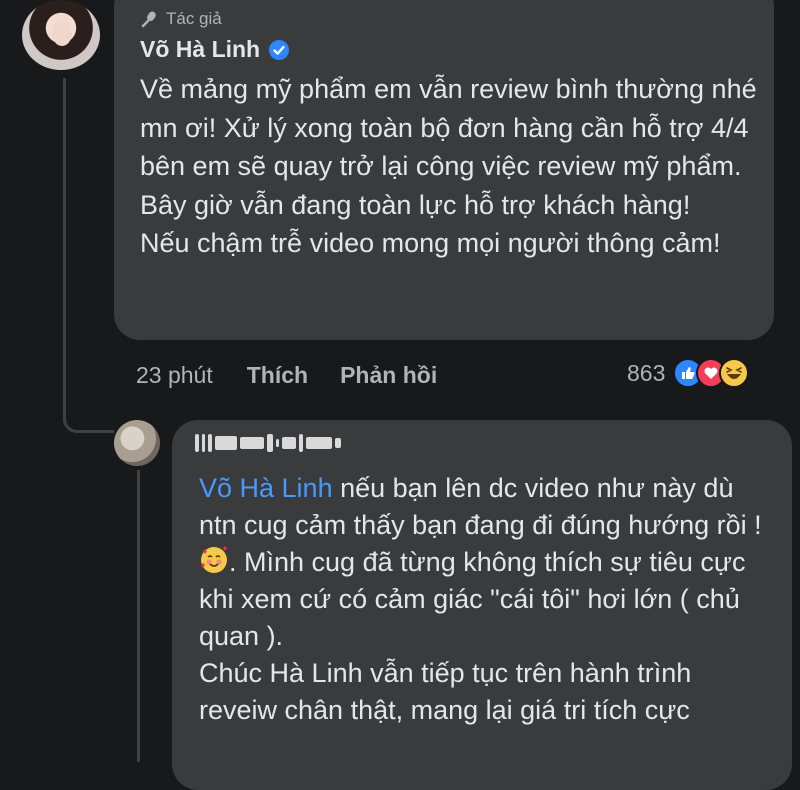  Describe the element at coordinates (138, 616) in the screenshot. I see `reply-thread-line` at that location.